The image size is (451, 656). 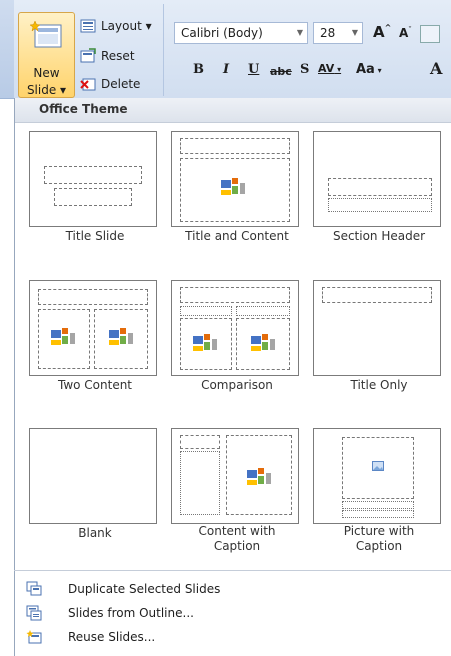 I want to click on new-slide-dropdown-label: Slide ▾, so click(x=46, y=90).